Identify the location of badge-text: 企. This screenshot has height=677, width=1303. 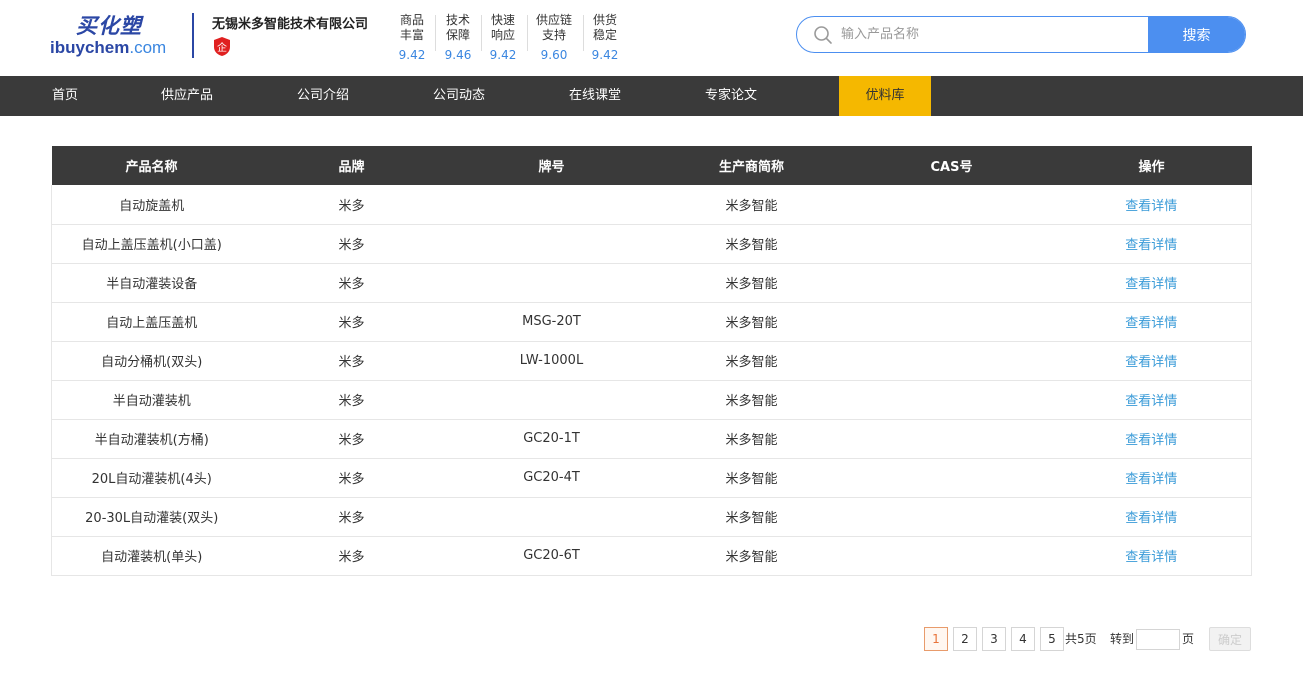
(222, 47).